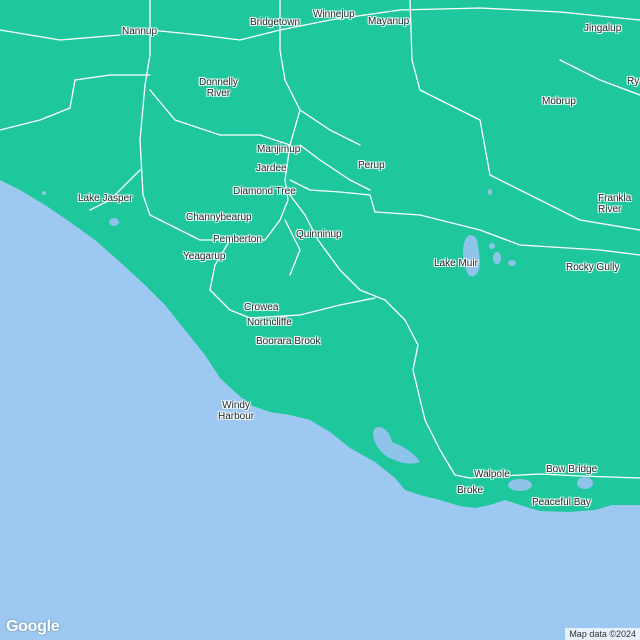 This screenshot has width=640, height=640. Describe the element at coordinates (633, 81) in the screenshot. I see `place-label-ry: Ry` at that location.